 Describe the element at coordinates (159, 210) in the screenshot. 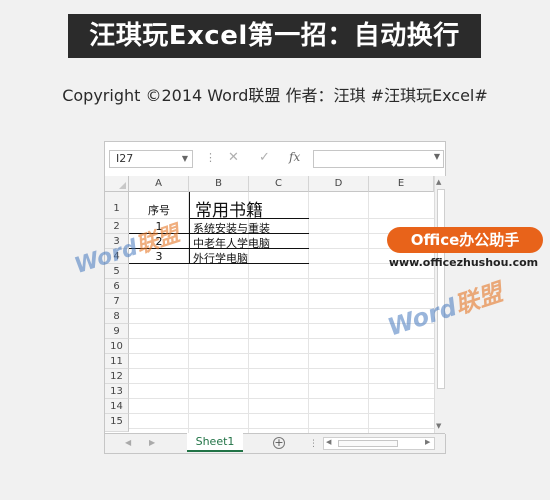

I see `cell-a1: 序号` at that location.